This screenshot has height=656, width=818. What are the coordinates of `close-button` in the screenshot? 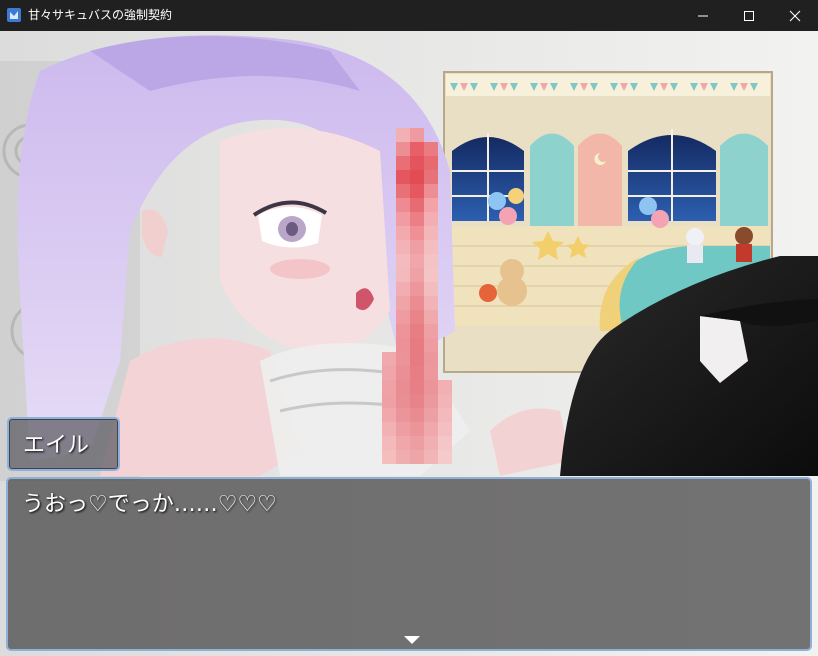 It's located at (795, 15).